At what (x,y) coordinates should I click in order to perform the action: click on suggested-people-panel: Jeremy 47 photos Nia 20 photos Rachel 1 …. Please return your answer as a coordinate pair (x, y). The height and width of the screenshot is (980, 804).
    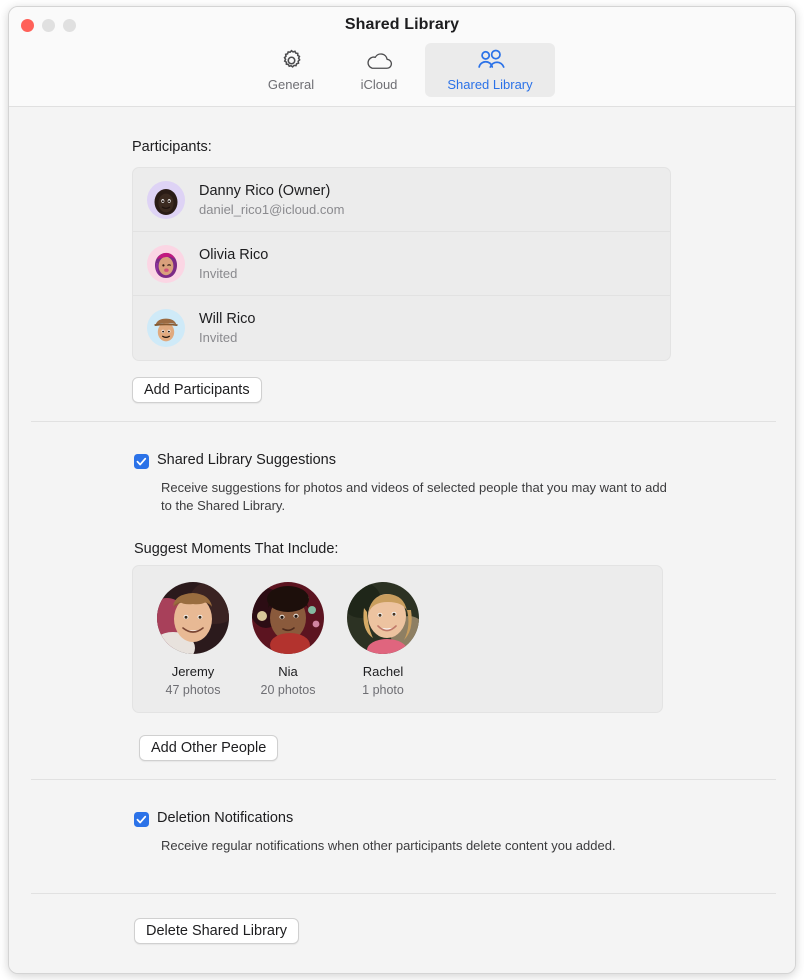
    Looking at the image, I should click on (397, 639).